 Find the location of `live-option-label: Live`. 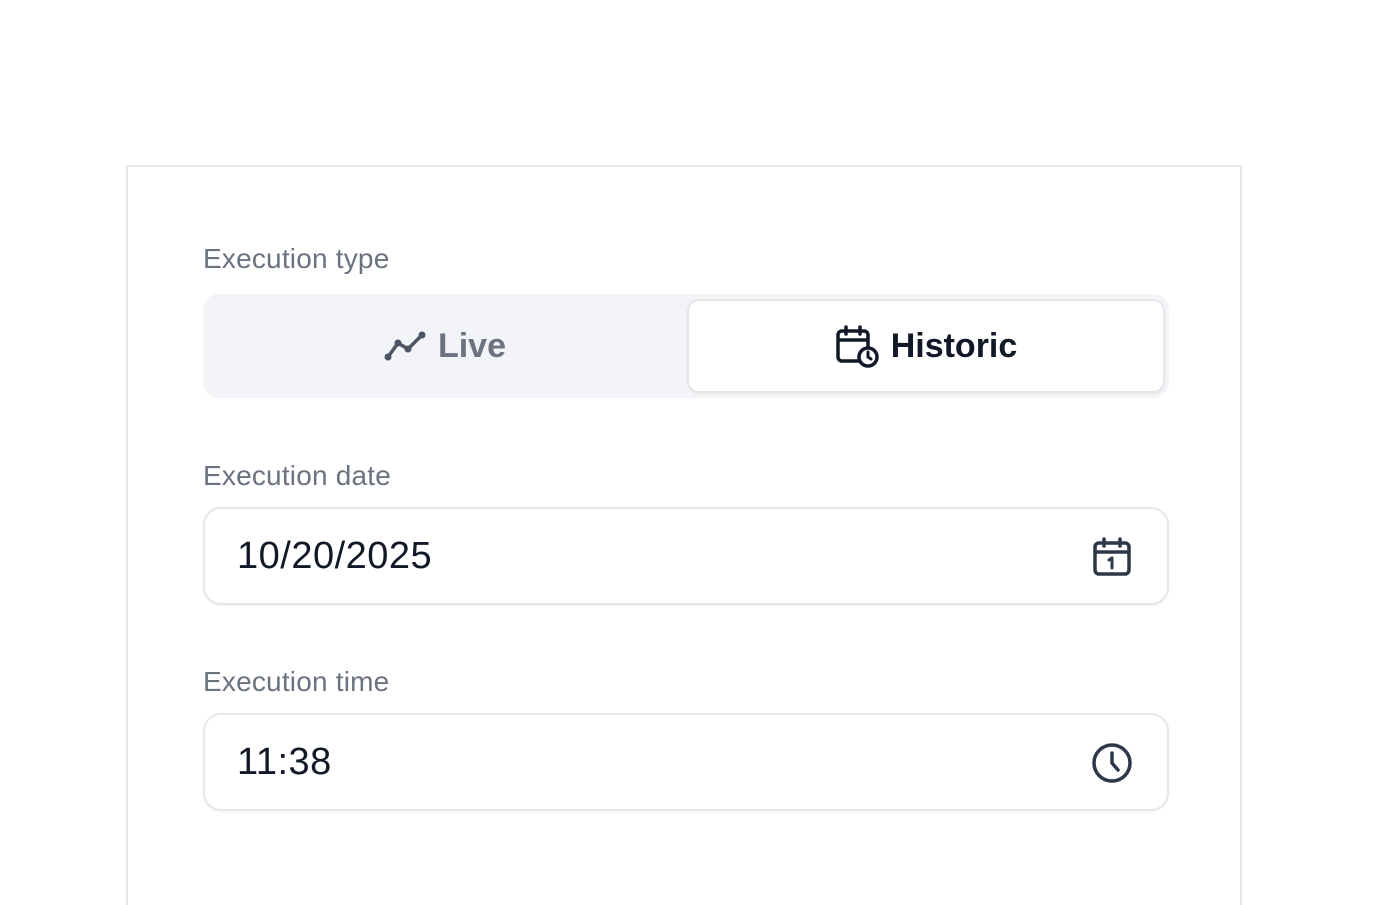

live-option-label: Live is located at coordinates (472, 345).